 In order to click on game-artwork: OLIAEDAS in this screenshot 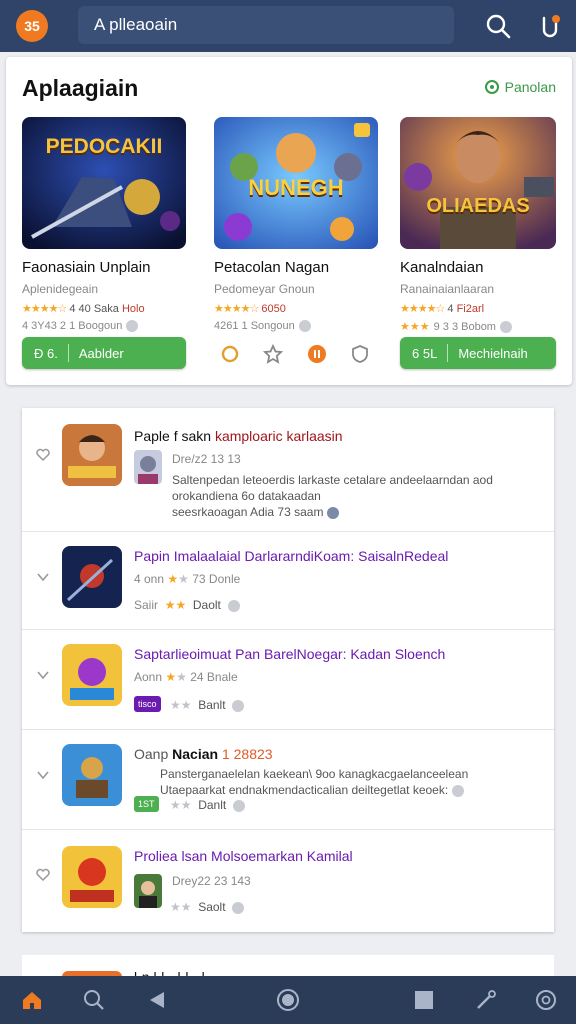, I will do `click(478, 183)`.